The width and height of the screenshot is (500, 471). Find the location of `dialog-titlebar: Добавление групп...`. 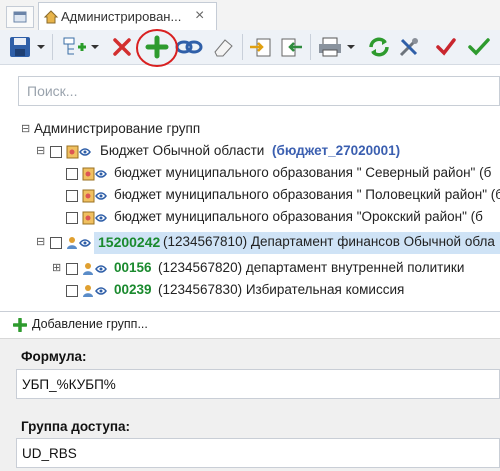

dialog-titlebar: Добавление групп... is located at coordinates (250, 325).